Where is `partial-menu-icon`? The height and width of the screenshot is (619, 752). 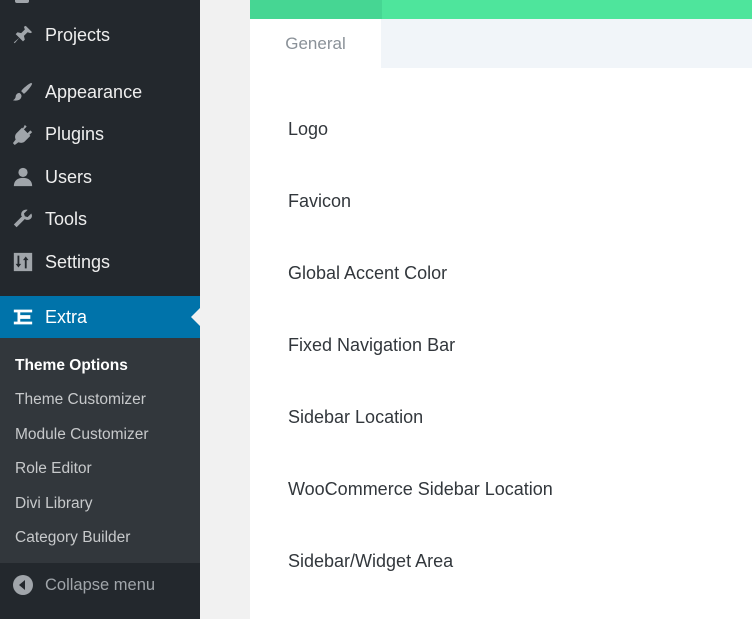
partial-menu-icon is located at coordinates (23, 2).